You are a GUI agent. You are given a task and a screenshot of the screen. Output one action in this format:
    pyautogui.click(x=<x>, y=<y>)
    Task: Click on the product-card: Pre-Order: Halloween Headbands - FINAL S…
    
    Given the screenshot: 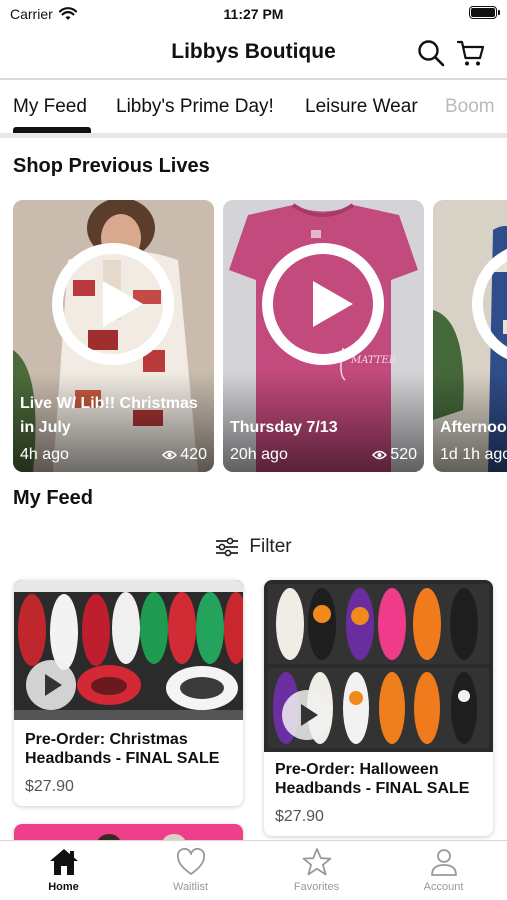 What is the action you would take?
    pyautogui.click(x=378, y=708)
    